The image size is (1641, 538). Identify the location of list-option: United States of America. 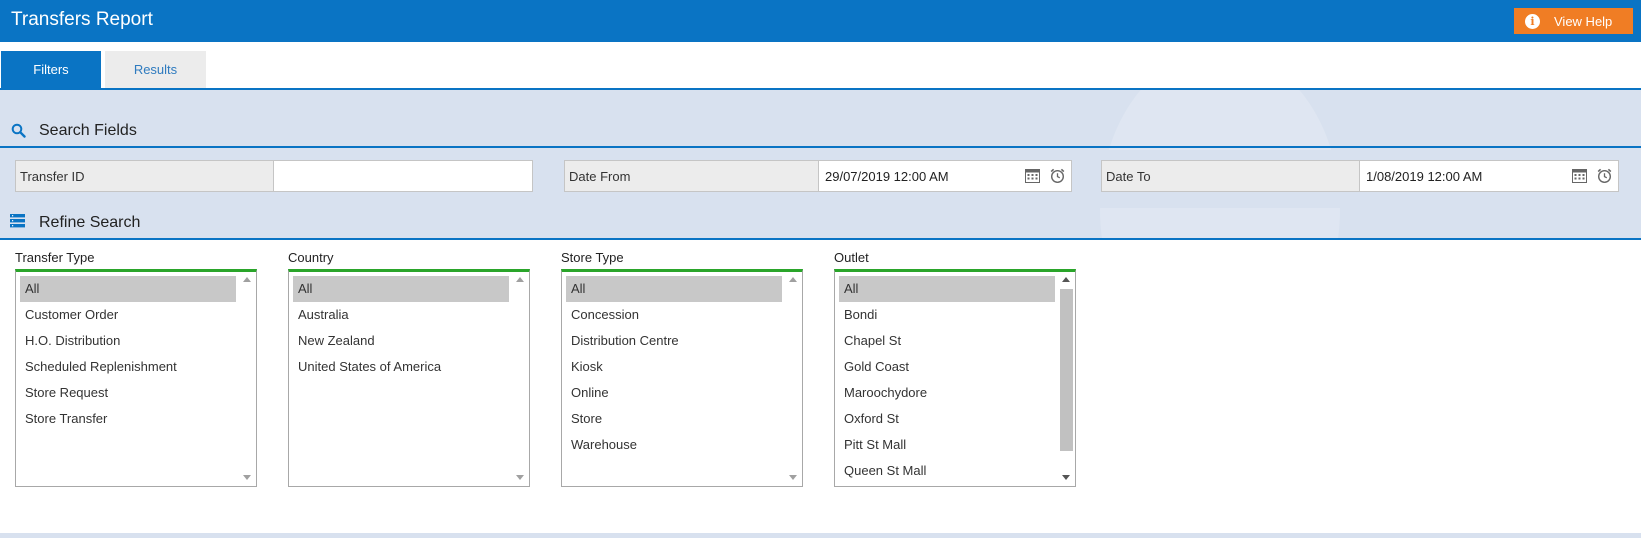
(401, 367).